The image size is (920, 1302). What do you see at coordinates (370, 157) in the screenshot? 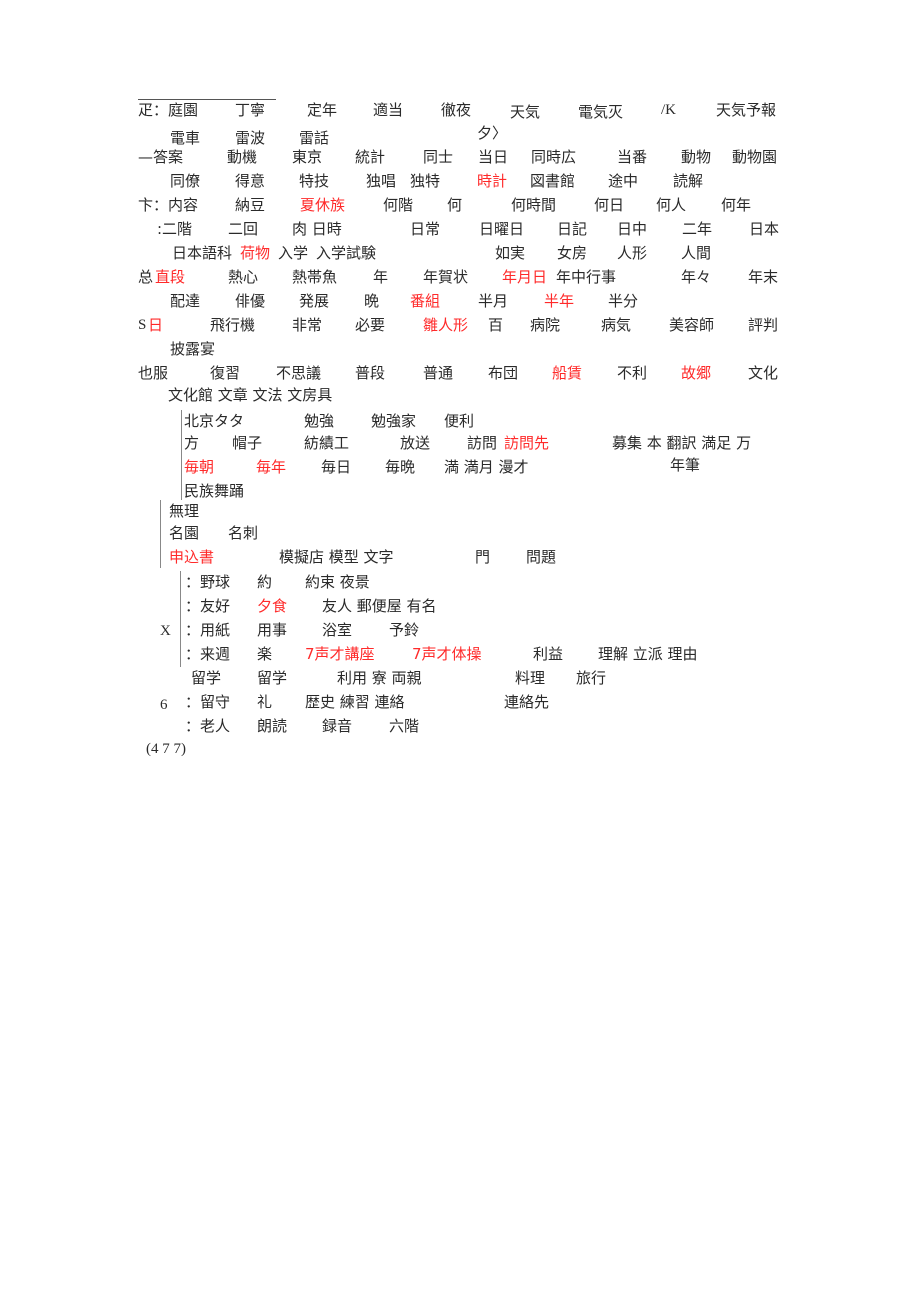
I see `vocab-word: 統計` at bounding box center [370, 157].